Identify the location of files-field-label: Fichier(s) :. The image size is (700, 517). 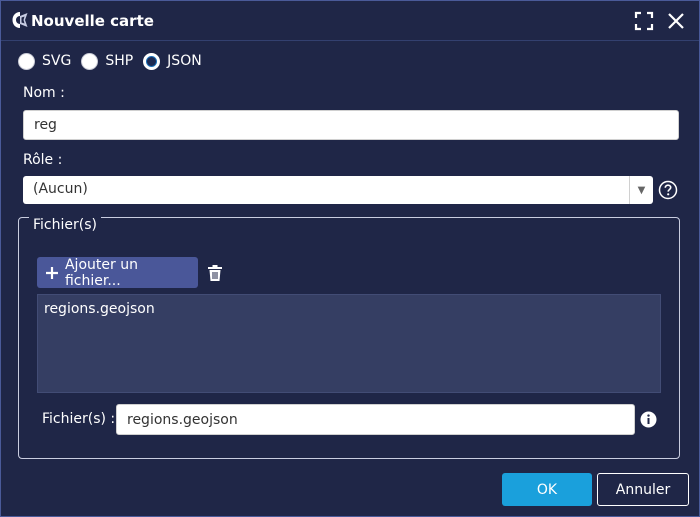
(79, 419).